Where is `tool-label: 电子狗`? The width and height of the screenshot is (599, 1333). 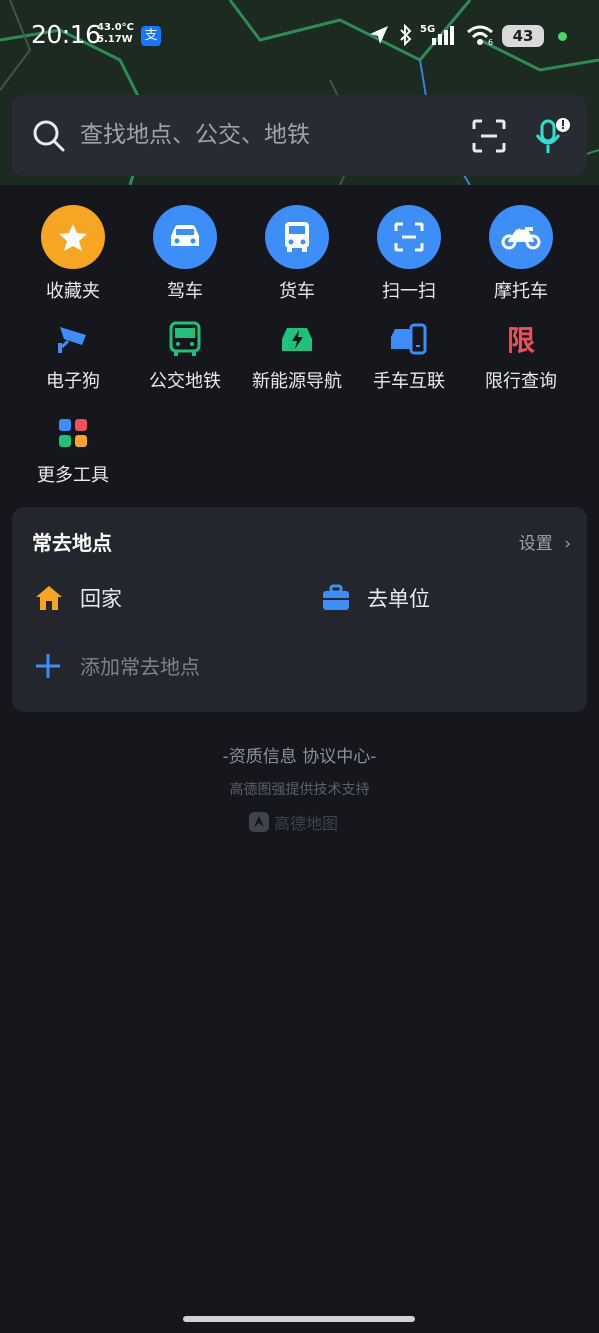
tool-label: 电子狗 is located at coordinates (73, 381).